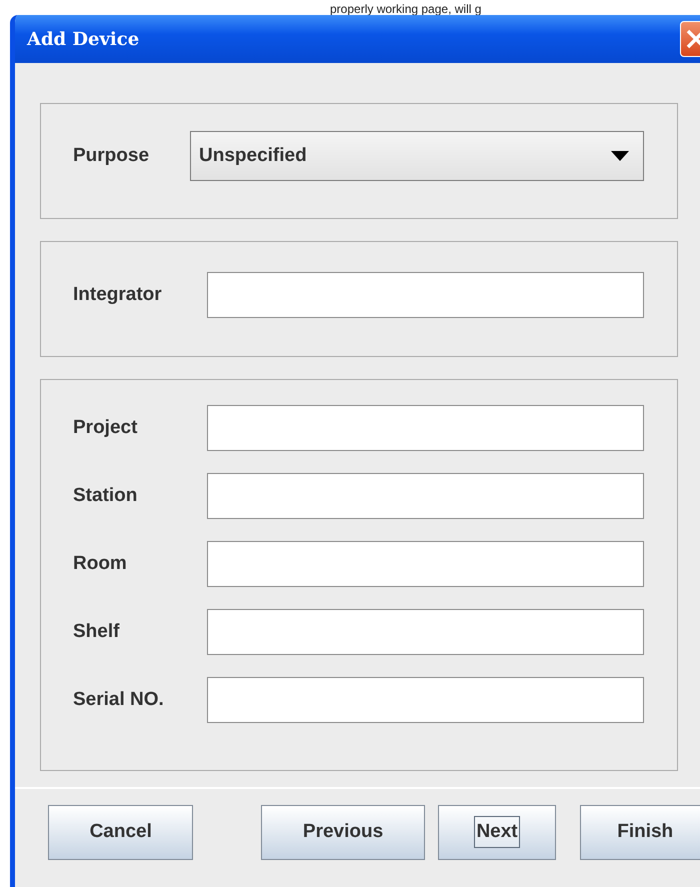  I want to click on dialog-button: Cancel, so click(121, 832).